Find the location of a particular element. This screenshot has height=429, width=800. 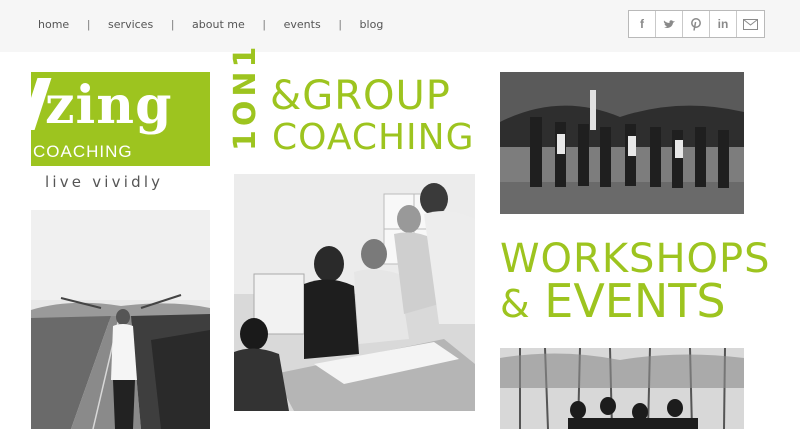

facebook-icon-glyph: f is located at coordinates (642, 24).